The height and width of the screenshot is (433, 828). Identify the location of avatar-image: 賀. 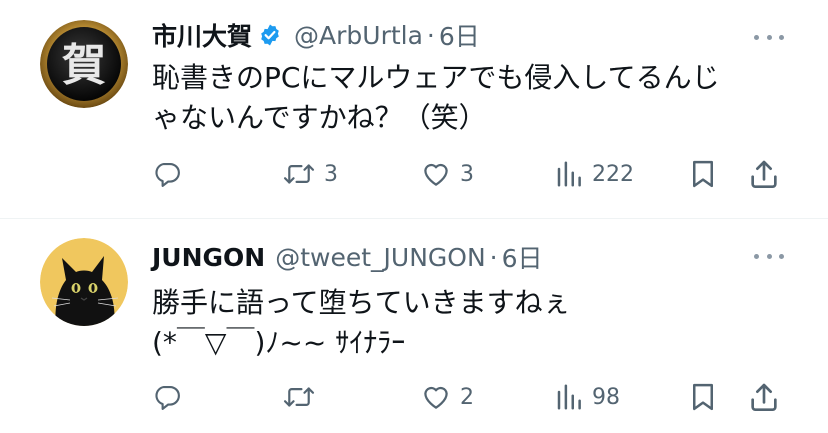
(84, 64).